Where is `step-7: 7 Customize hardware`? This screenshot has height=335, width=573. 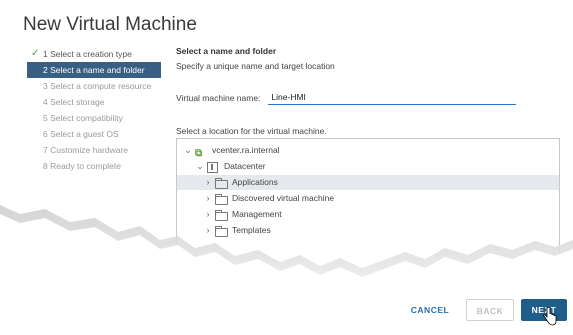
step-7: 7 Customize hardware is located at coordinates (98, 150).